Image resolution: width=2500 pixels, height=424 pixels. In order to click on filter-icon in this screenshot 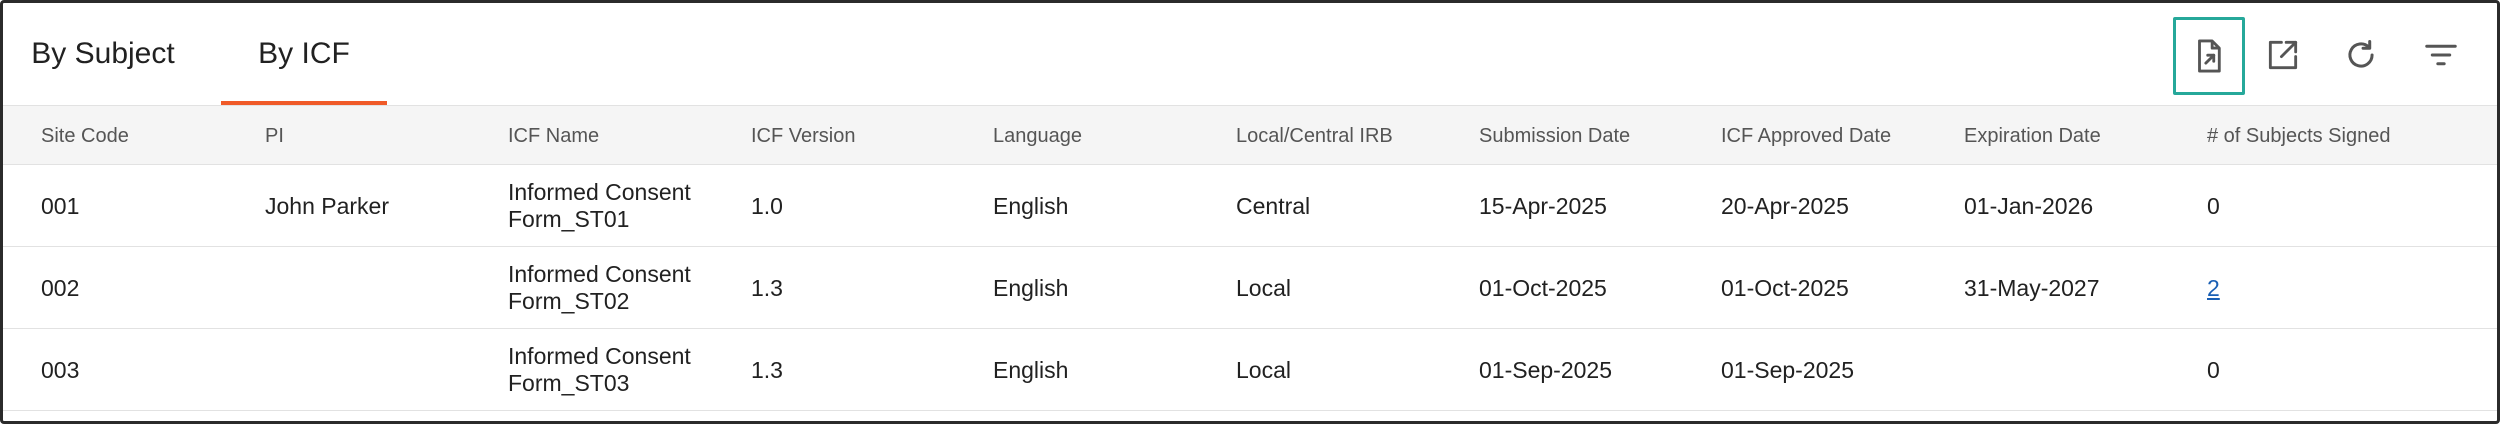, I will do `click(2441, 55)`.